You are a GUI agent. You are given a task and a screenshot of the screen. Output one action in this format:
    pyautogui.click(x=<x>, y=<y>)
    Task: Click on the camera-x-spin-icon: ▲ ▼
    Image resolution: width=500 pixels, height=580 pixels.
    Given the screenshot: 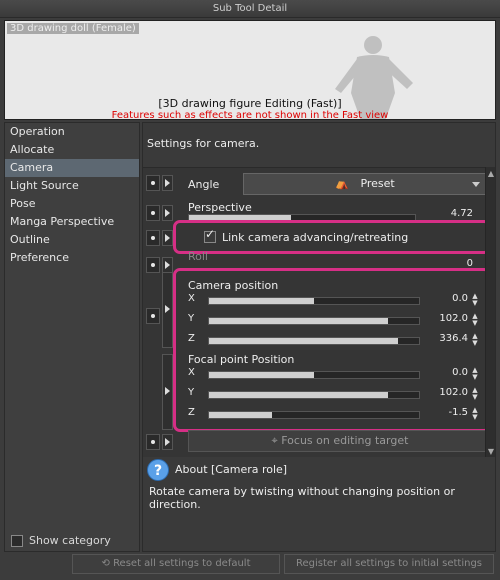 What is the action you would take?
    pyautogui.click(x=475, y=300)
    